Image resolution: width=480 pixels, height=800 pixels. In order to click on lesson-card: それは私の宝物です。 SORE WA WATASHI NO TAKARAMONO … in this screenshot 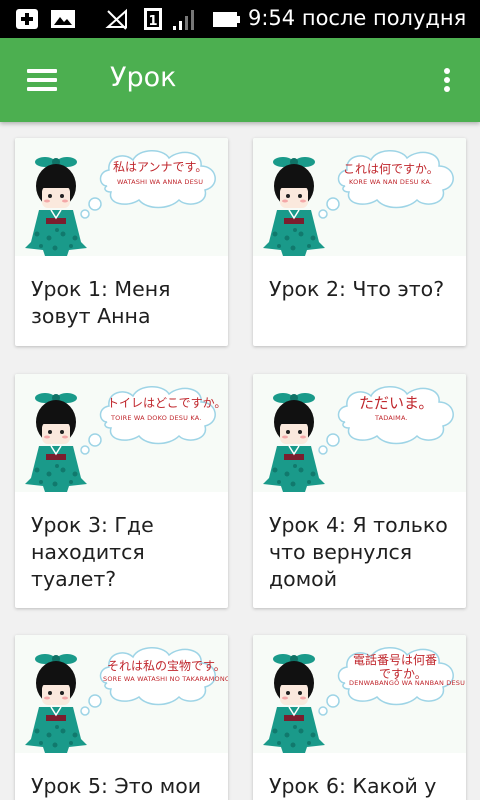, I will do `click(121, 717)`.